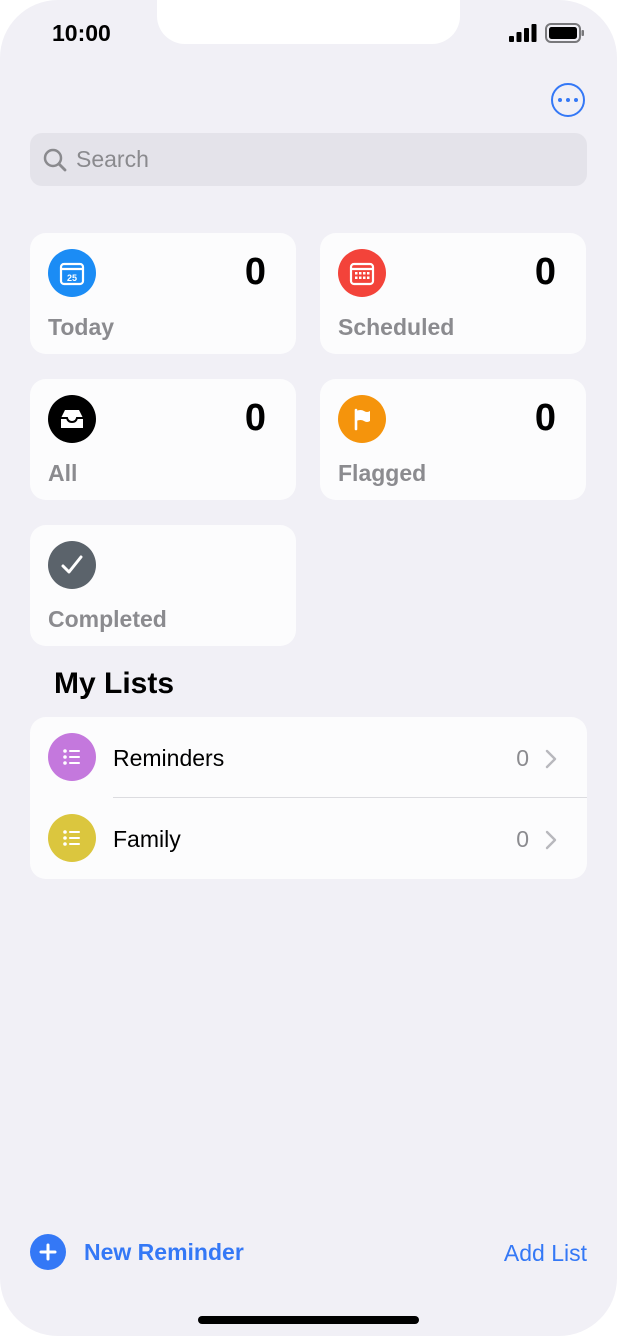  What do you see at coordinates (55, 159) in the screenshot?
I see `search-icon` at bounding box center [55, 159].